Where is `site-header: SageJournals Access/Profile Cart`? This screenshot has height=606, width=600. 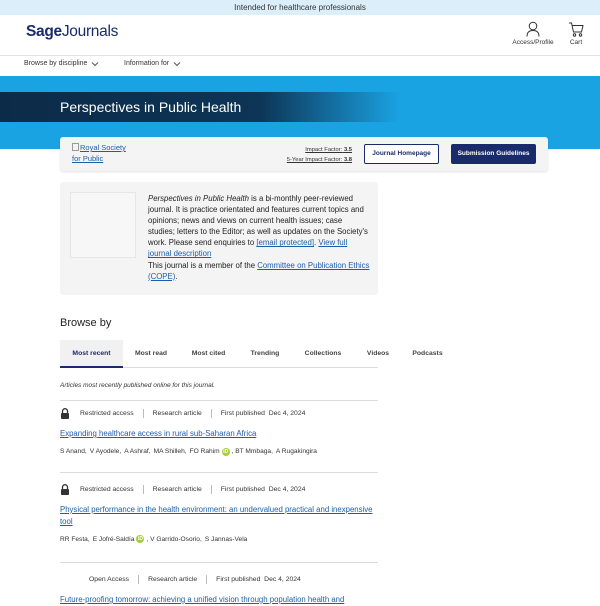
site-header: SageJournals Access/Profile Cart is located at coordinates (300, 35).